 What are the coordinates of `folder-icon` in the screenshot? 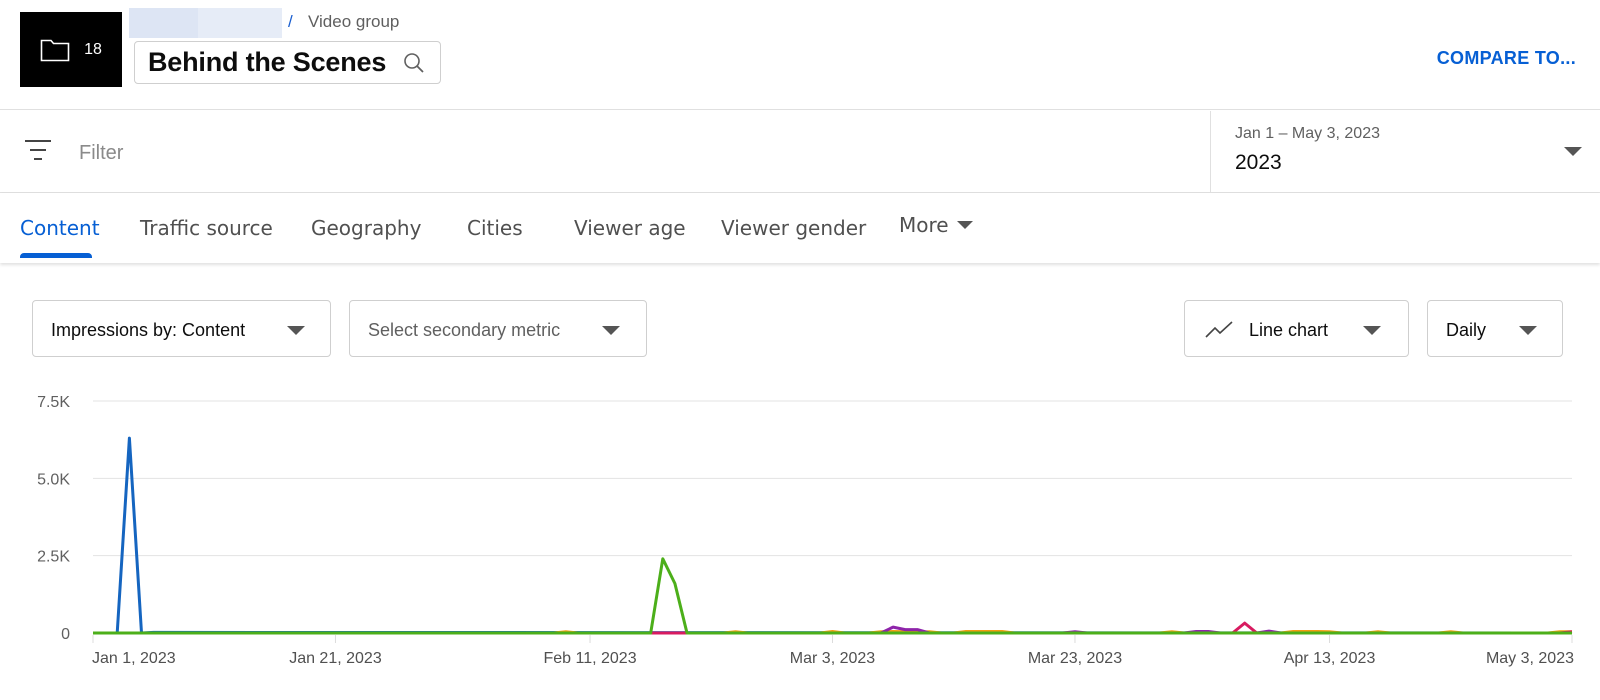 It's located at (55, 50).